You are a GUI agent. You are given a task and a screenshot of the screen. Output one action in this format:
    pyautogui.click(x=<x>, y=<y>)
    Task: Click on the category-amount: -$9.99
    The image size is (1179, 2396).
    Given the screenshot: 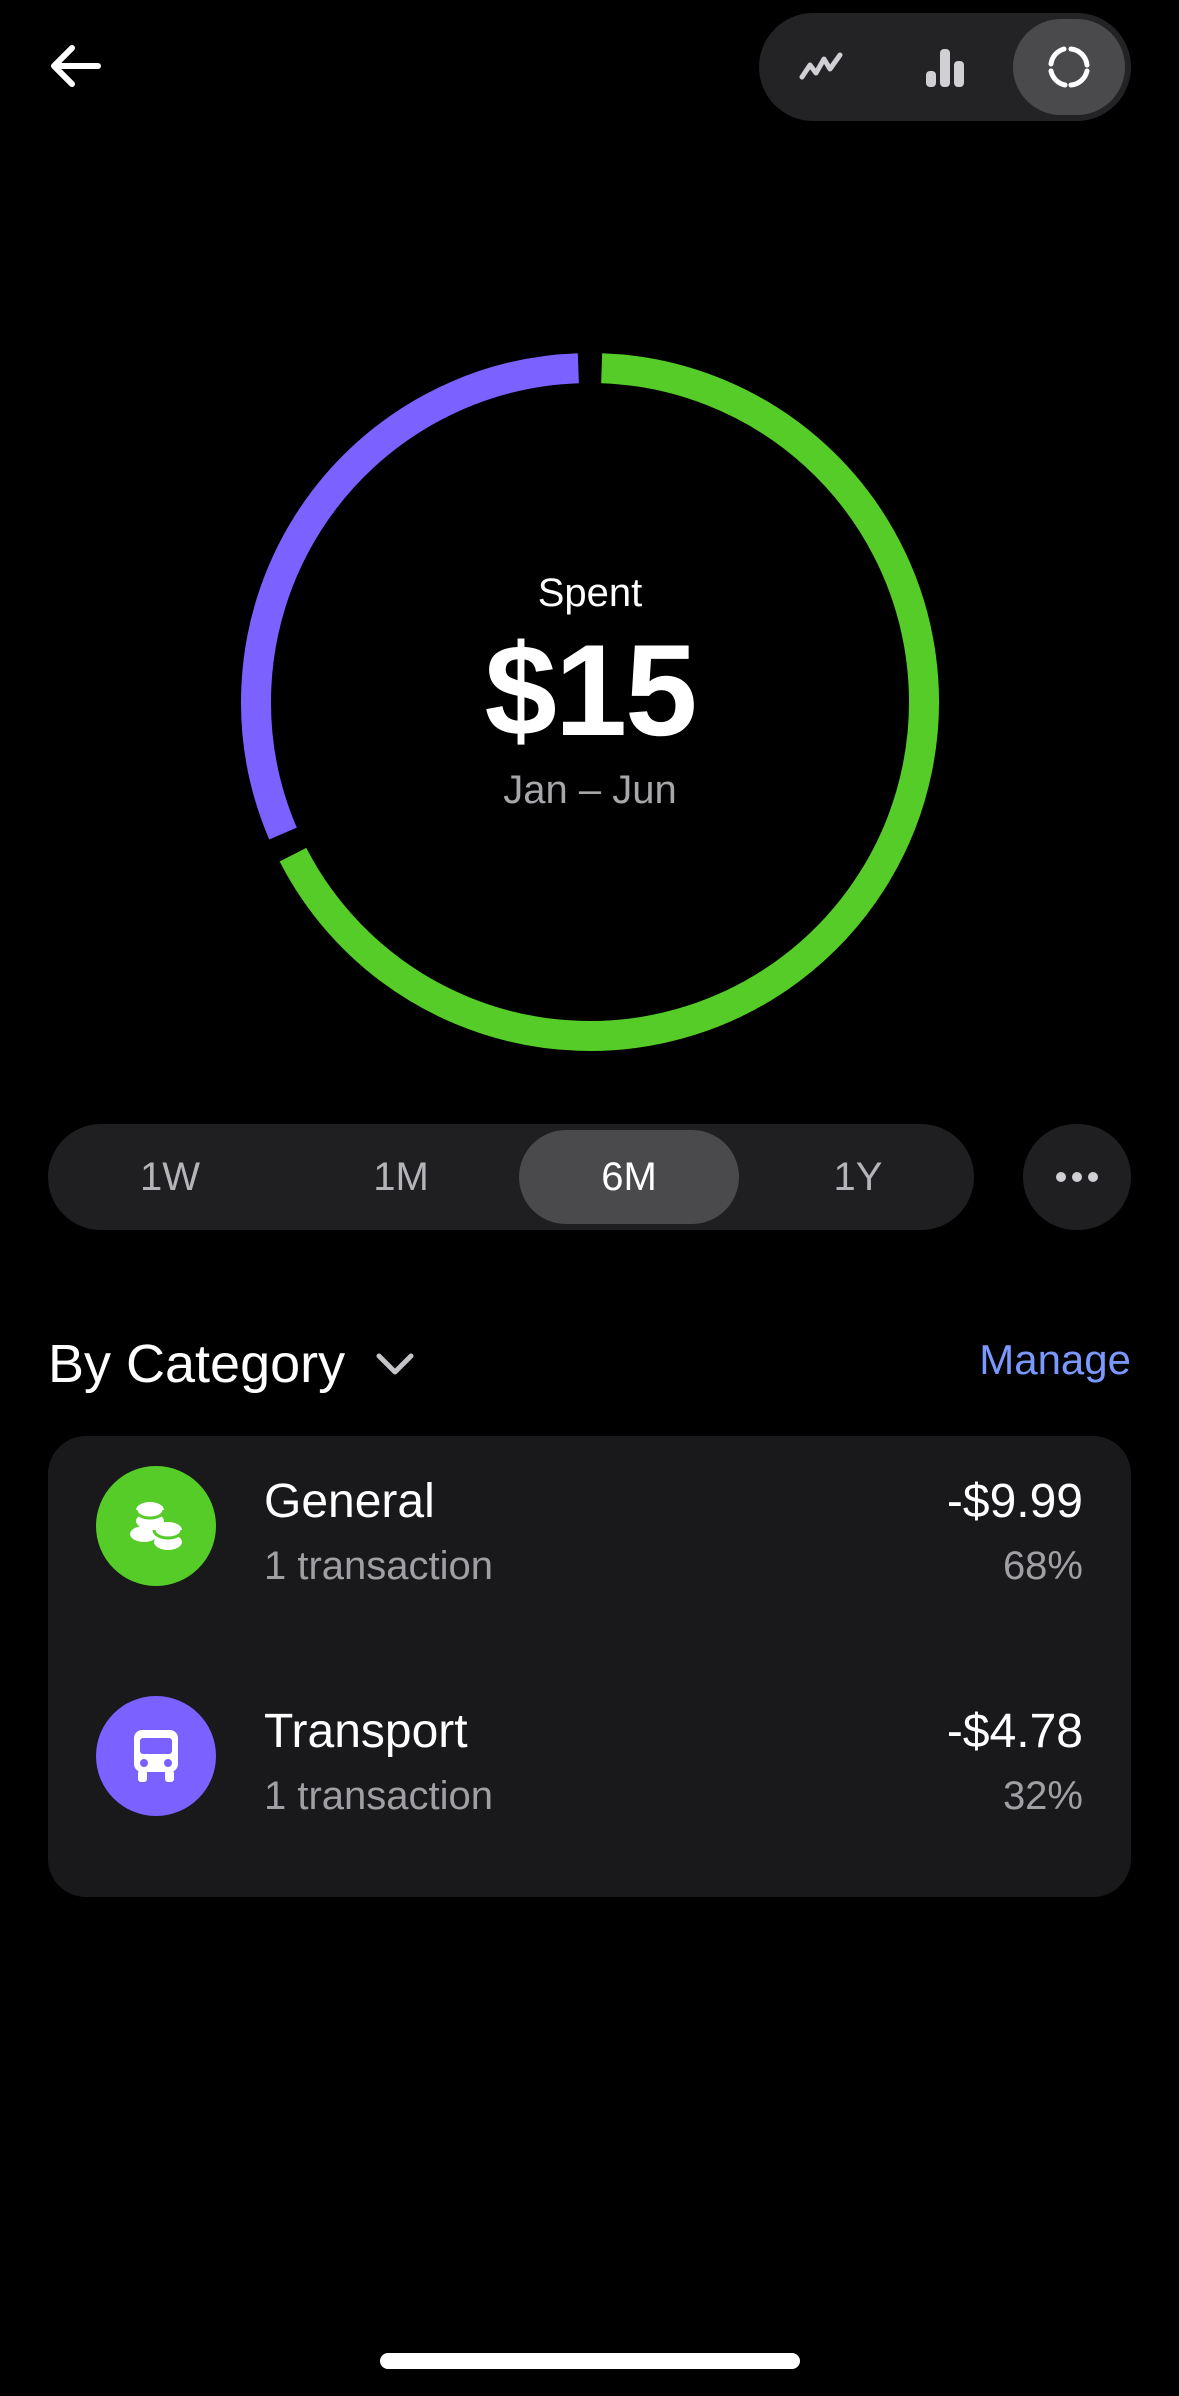 What is the action you would take?
    pyautogui.click(x=1014, y=1501)
    